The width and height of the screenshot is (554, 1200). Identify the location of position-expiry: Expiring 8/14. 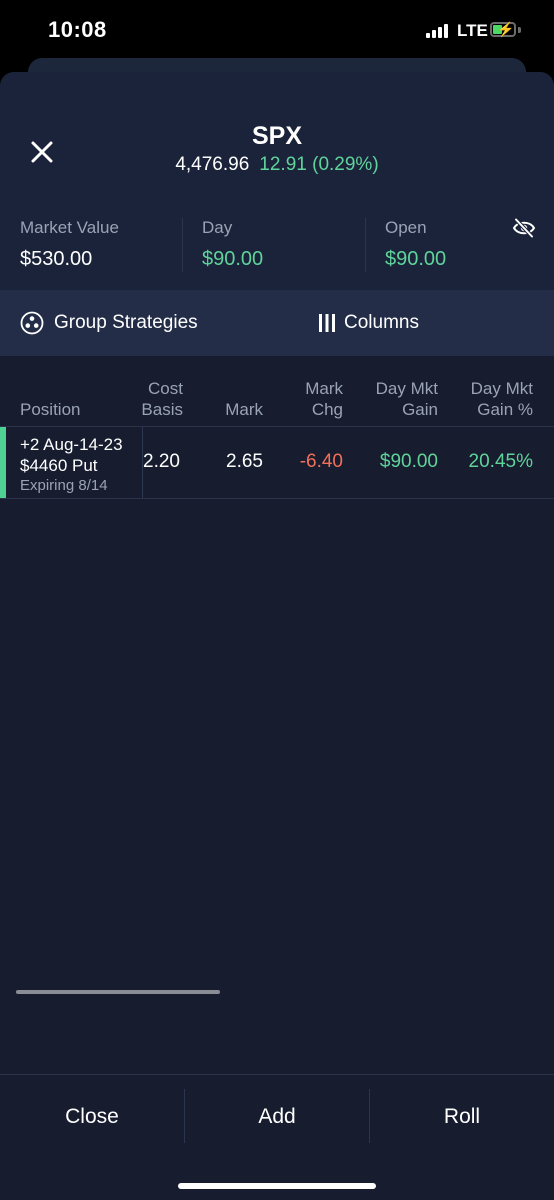
(64, 485).